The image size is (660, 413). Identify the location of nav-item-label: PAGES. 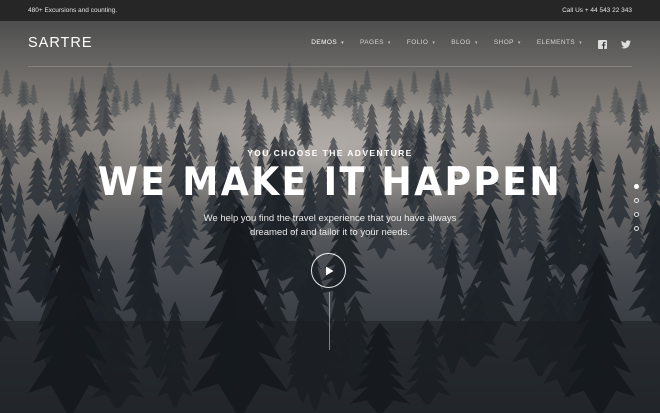
(372, 42).